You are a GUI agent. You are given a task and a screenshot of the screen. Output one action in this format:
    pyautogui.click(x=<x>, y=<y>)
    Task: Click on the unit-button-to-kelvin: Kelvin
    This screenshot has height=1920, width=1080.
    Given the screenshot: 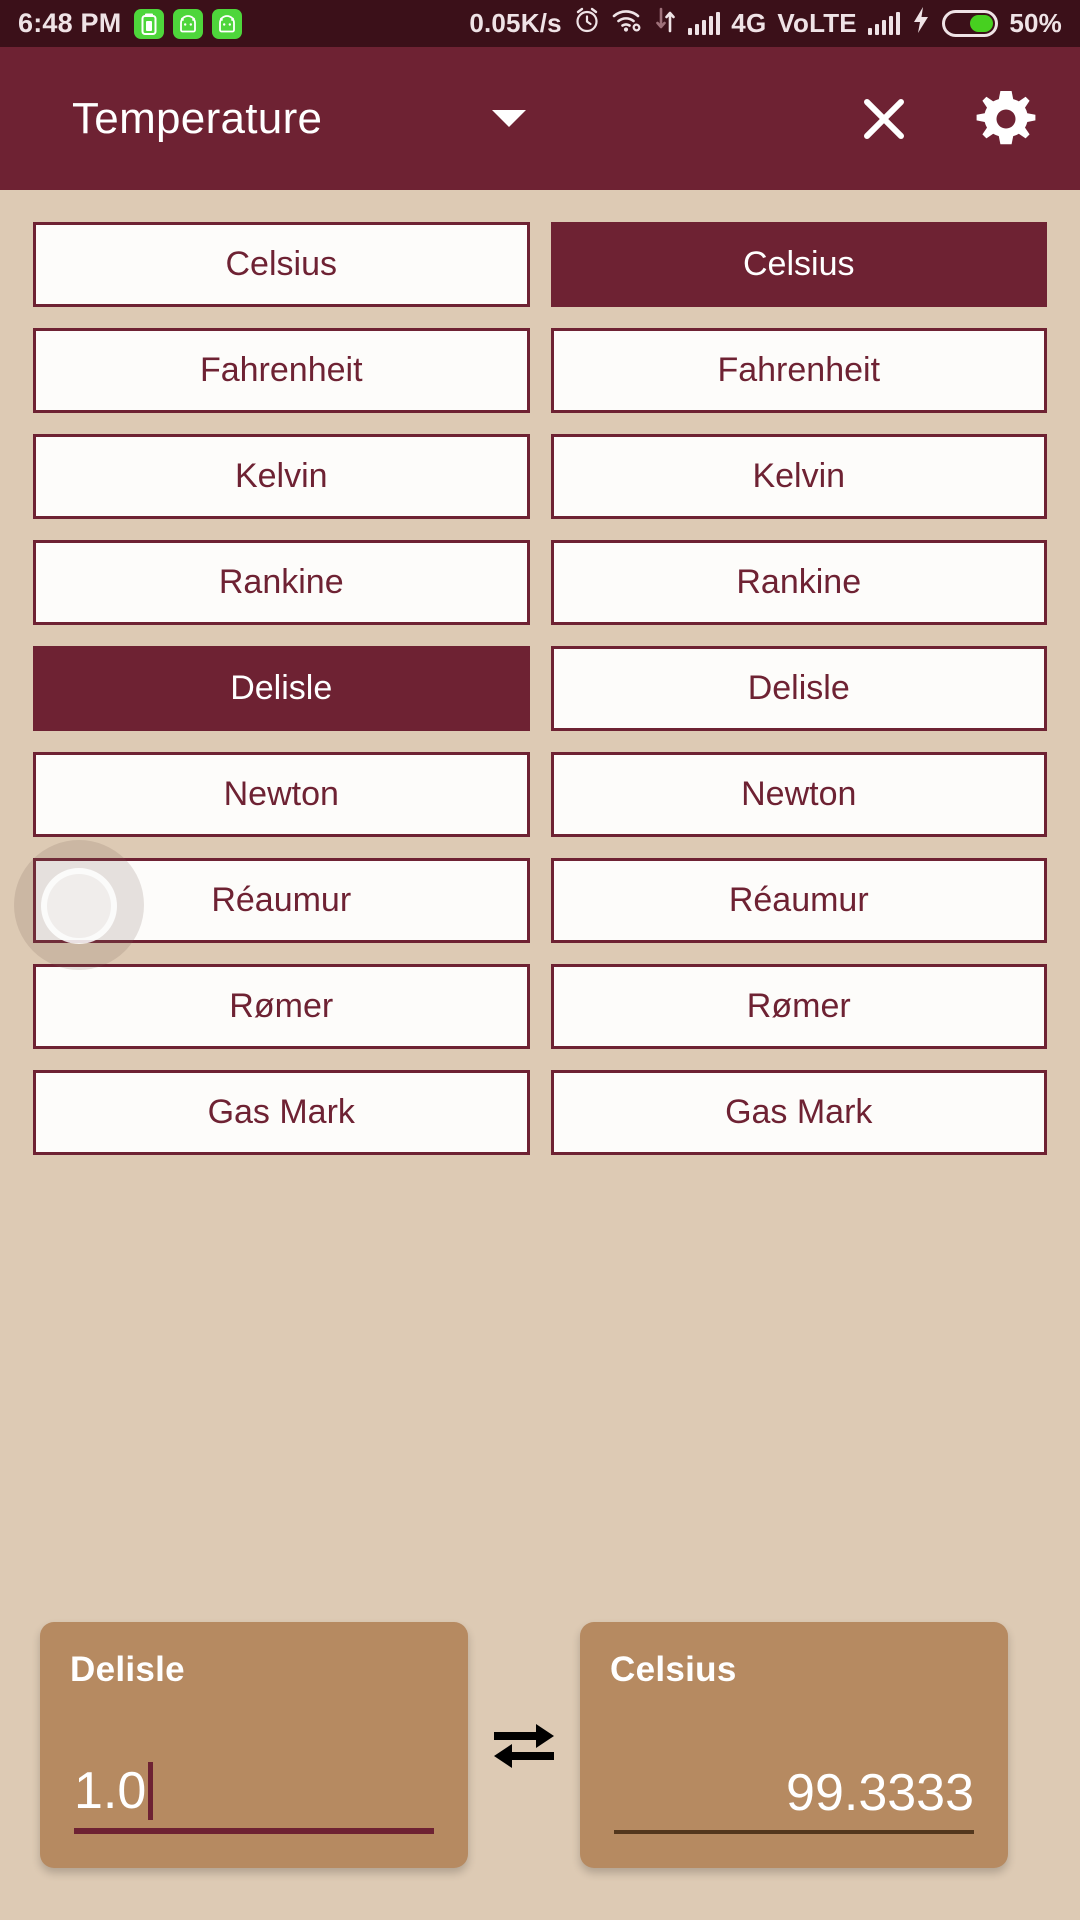 What is the action you would take?
    pyautogui.click(x=798, y=476)
    